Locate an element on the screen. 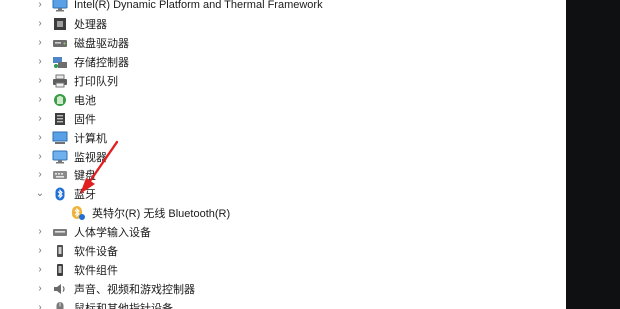 Image resolution: width=620 pixels, height=309 pixels. tree-item-label: 英特尔(R) 无线 Bluetooth(R) is located at coordinates (161, 214).